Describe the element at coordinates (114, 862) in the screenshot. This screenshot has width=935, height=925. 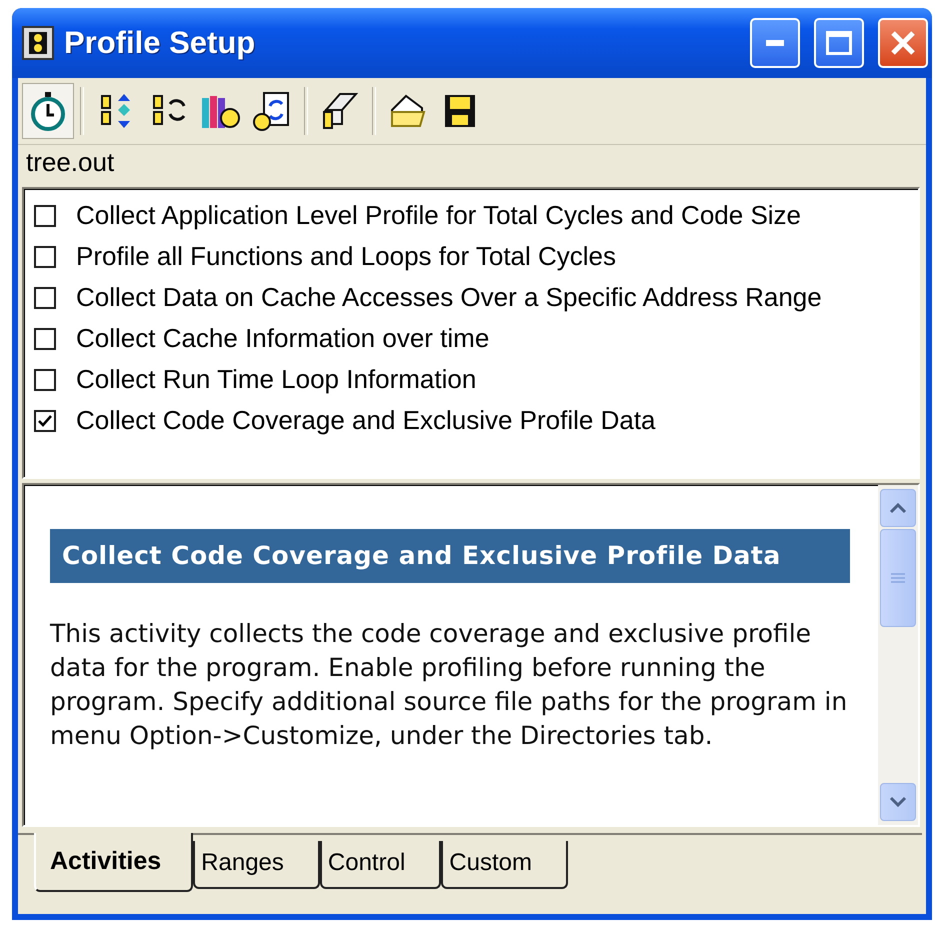
I see `tab: Activities` at that location.